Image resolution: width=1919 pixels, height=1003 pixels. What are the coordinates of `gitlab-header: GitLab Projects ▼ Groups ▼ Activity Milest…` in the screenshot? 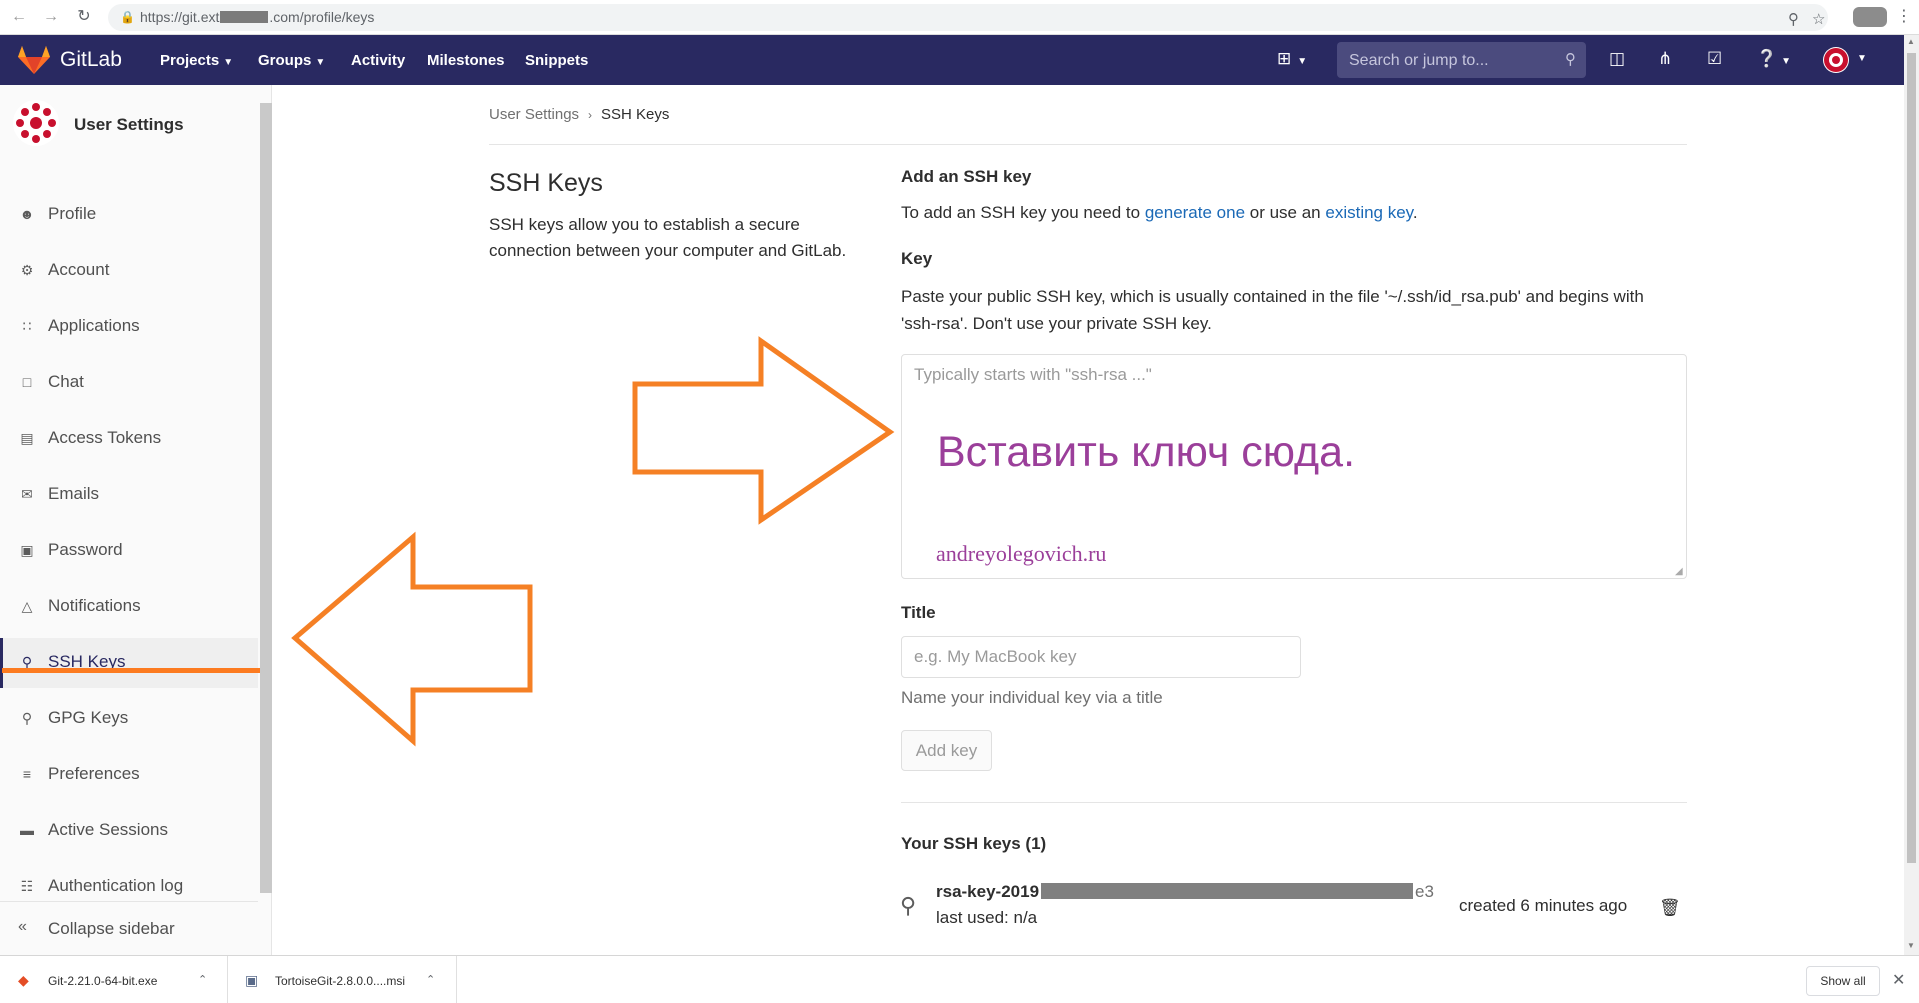 It's located at (952, 60).